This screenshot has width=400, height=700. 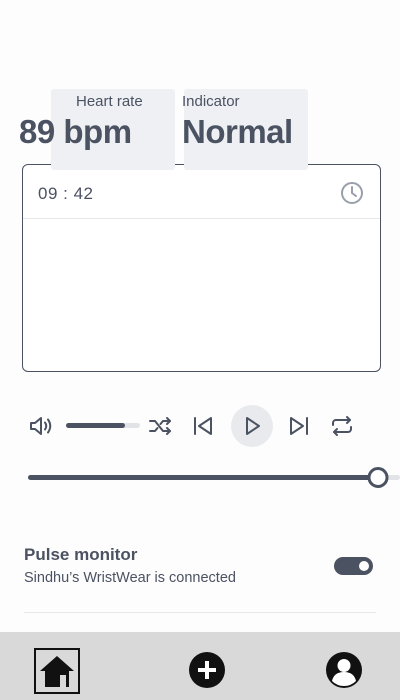 What do you see at coordinates (203, 477) in the screenshot?
I see `progress-fill` at bounding box center [203, 477].